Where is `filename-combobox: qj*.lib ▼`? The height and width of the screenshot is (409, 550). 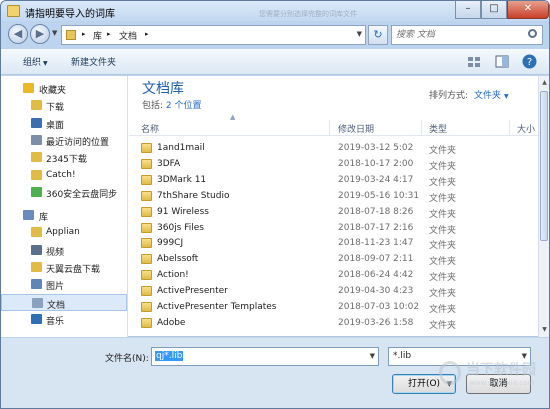 filename-combobox: qj*.lib ▼ is located at coordinates (265, 356).